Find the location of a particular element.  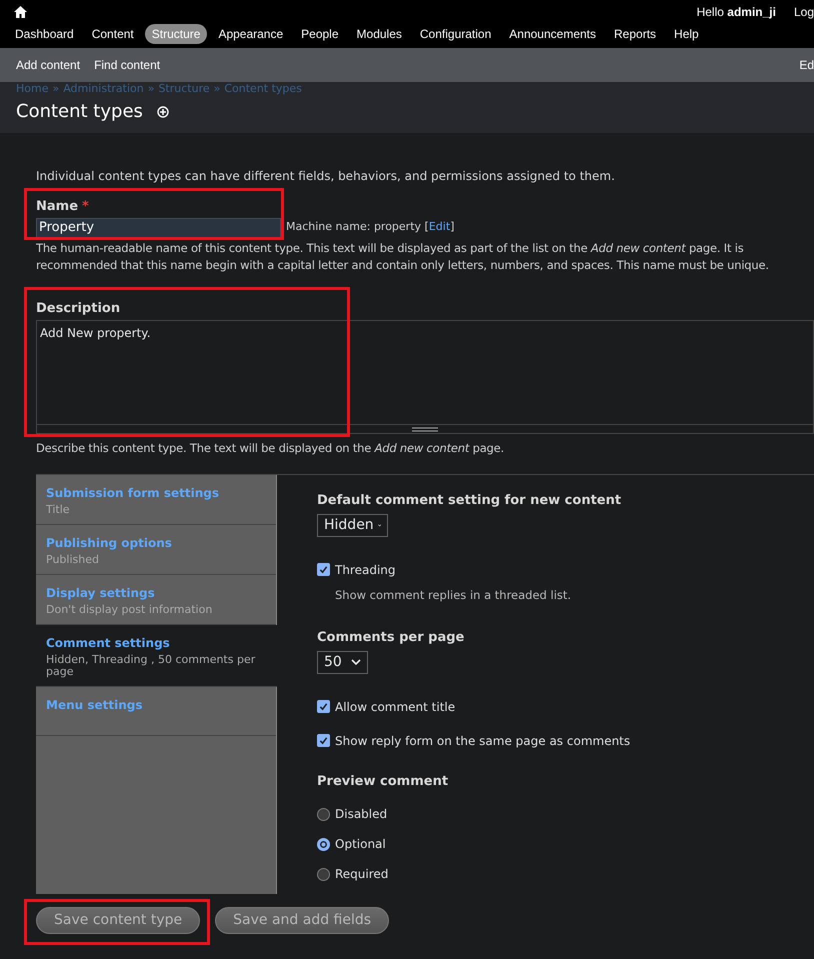

menu-item: Dashboard is located at coordinates (44, 34).